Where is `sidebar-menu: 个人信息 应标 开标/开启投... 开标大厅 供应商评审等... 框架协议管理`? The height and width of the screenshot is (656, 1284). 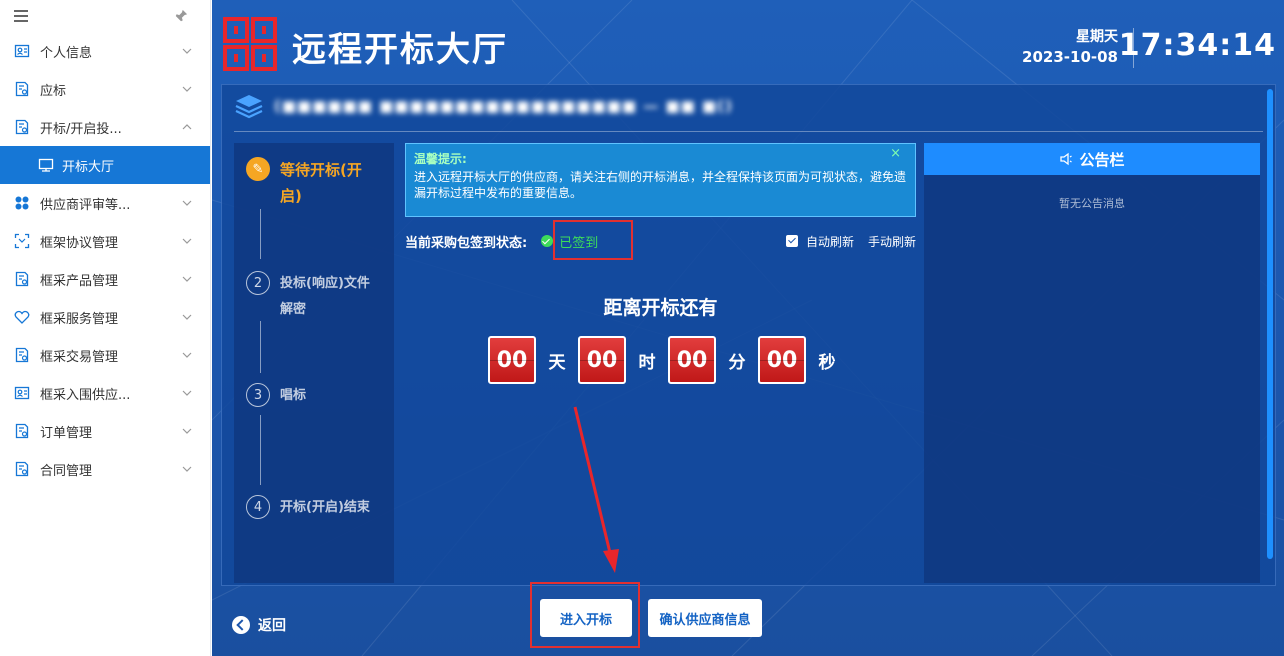
sidebar-menu: 个人信息 应标 开标/开启投... 开标大厅 供应商评审等... 框架协议管理 is located at coordinates (105, 260).